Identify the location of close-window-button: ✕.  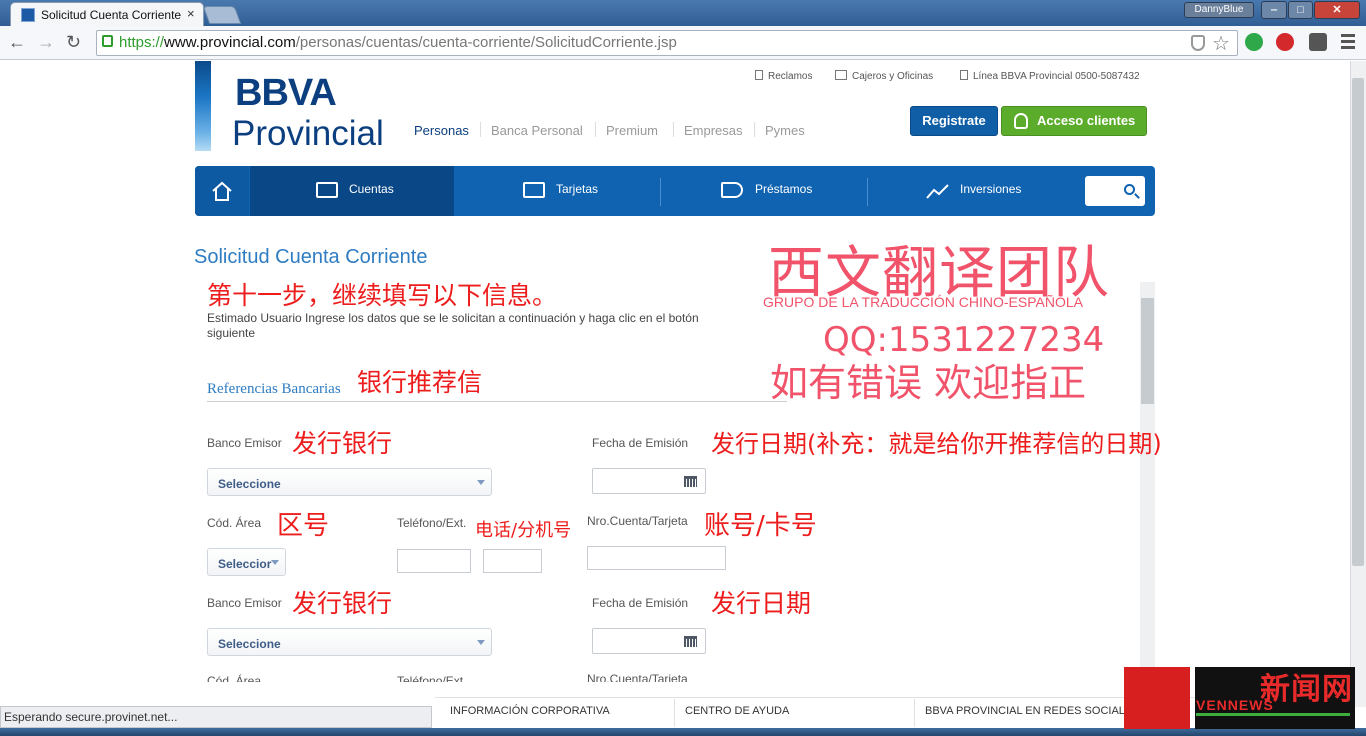
(1337, 10).